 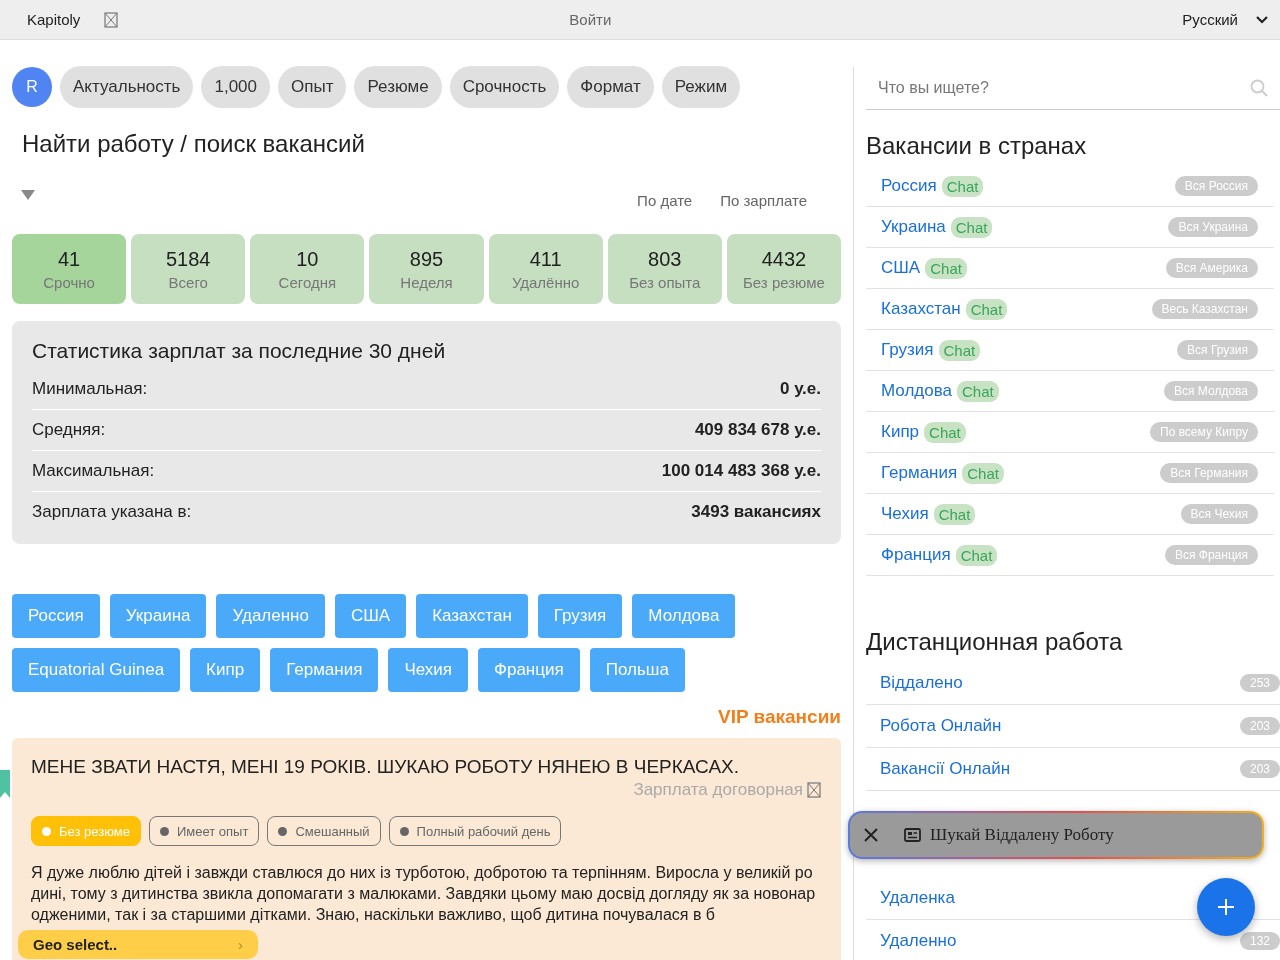 I want to click on country-link: Чехия, so click(x=905, y=514).